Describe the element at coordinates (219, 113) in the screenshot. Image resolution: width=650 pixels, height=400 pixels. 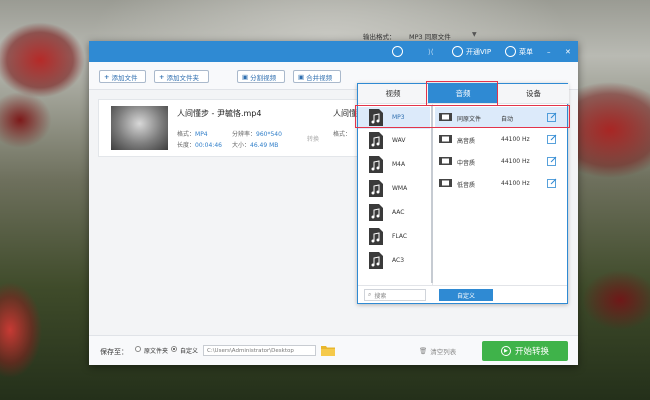
I see `file-name: 人间懂步 - 尹毓恪.mp4` at that location.